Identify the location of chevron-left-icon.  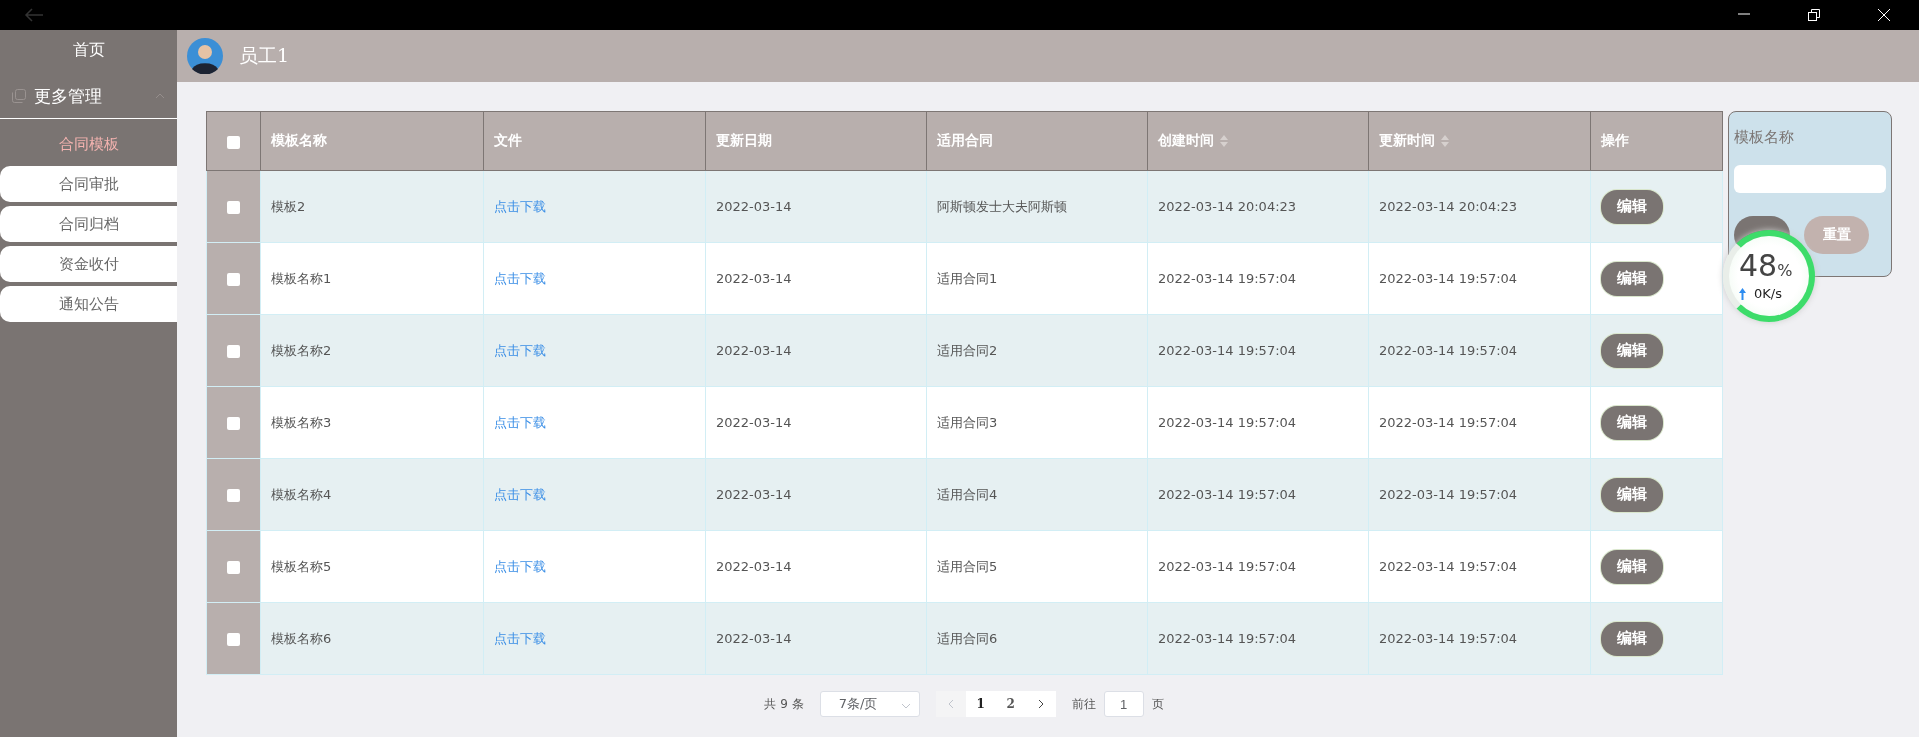
(950, 704).